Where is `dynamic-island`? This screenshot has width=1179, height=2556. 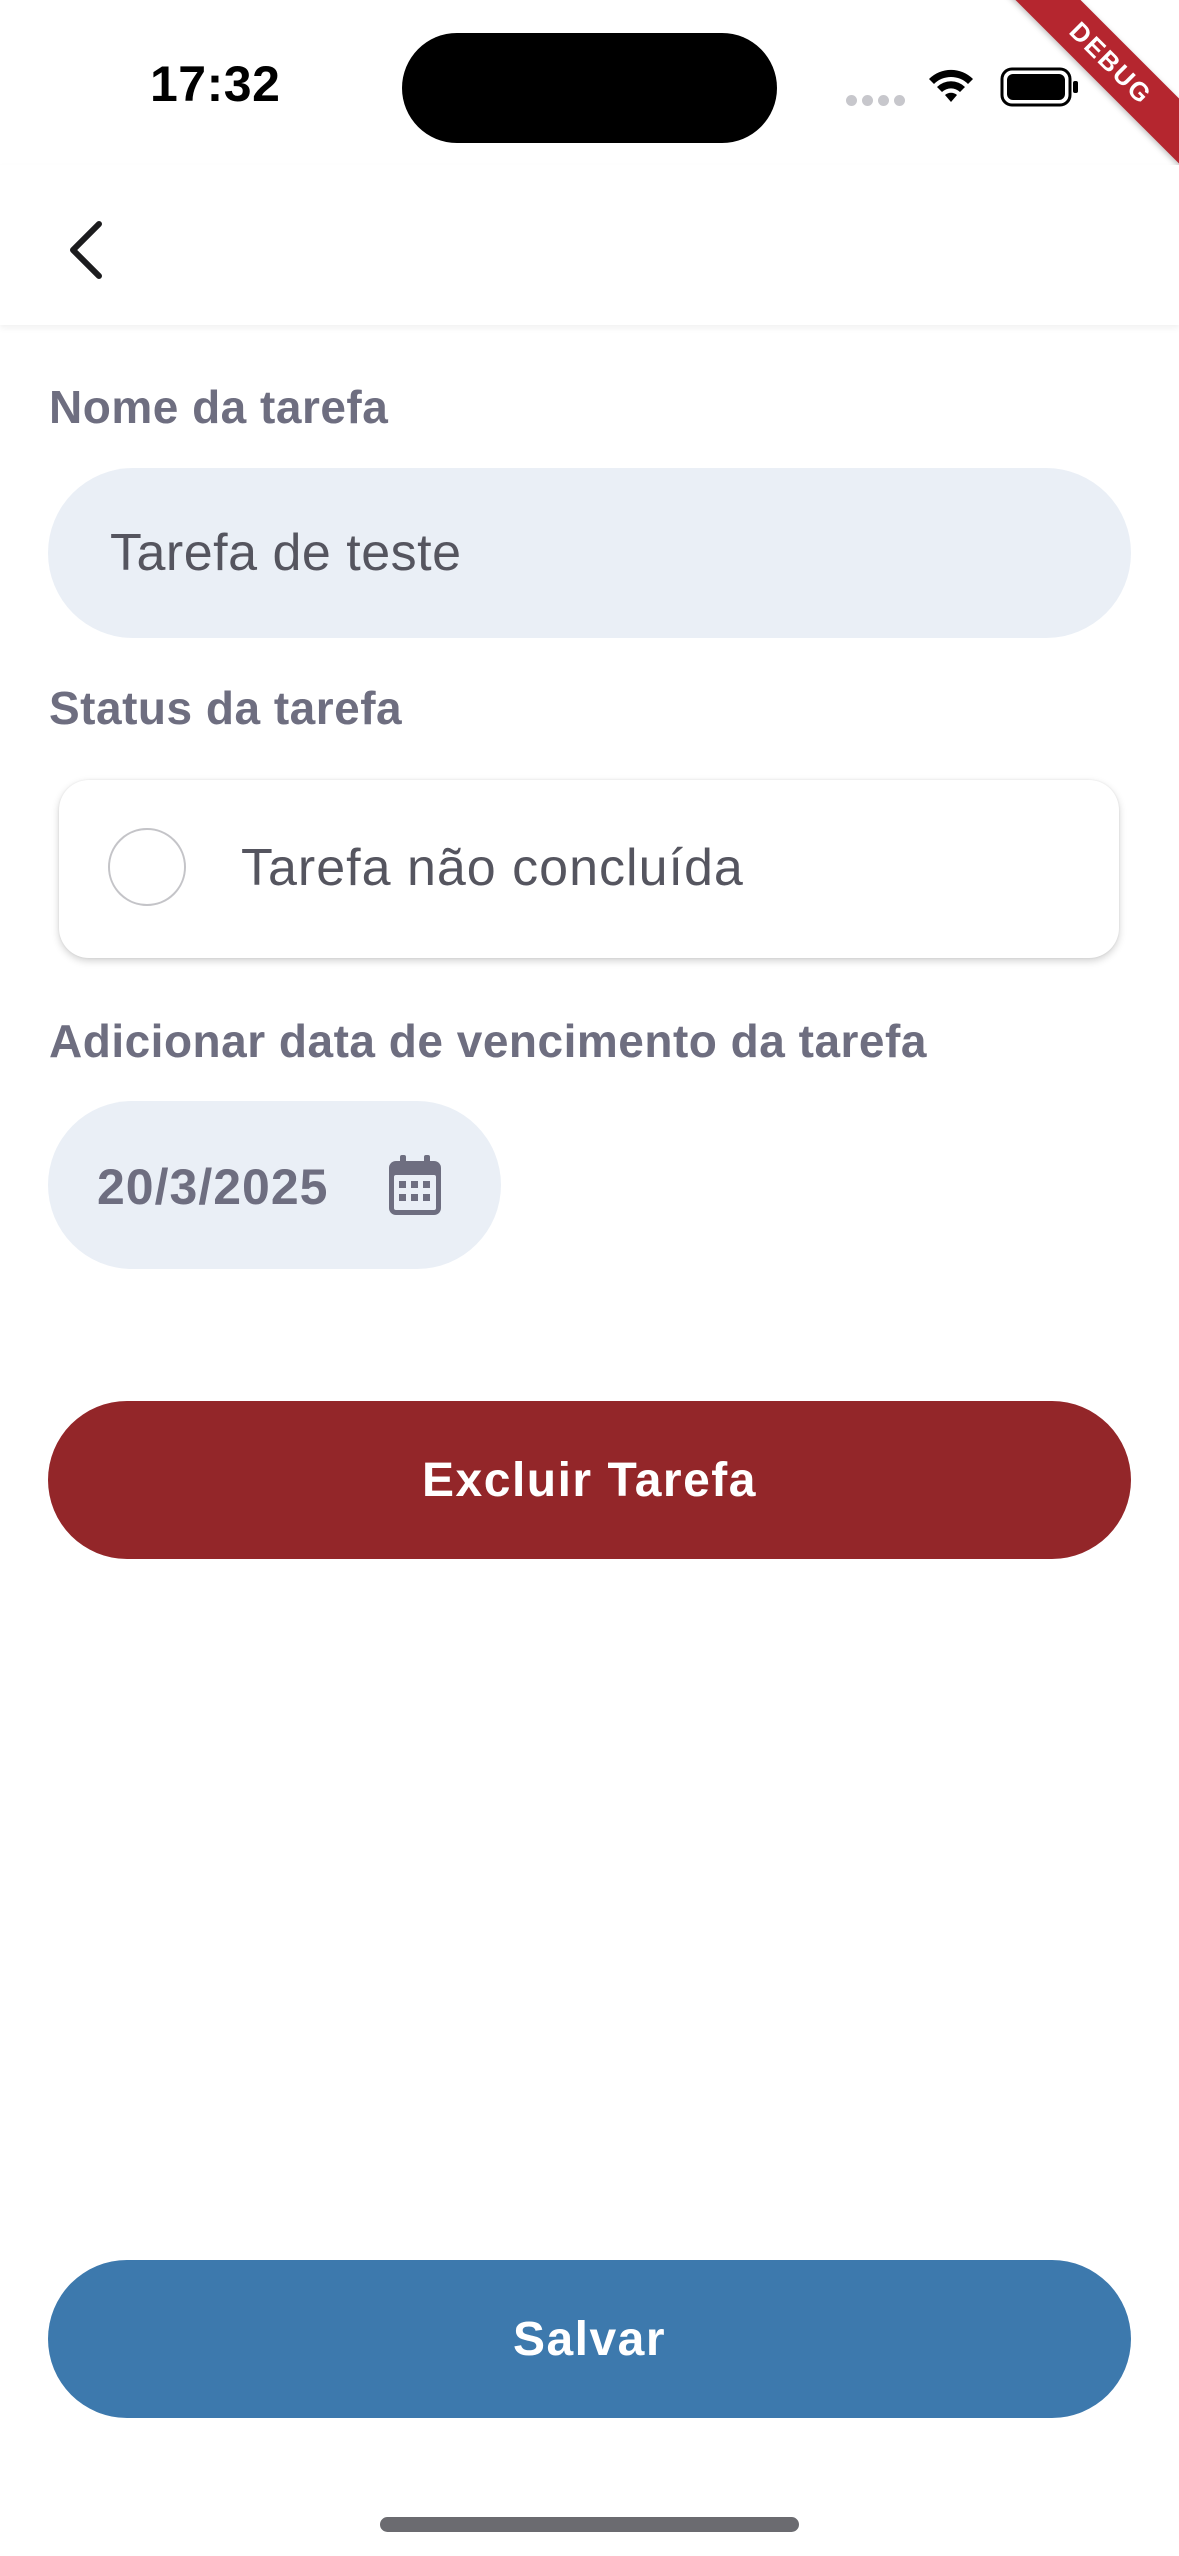
dynamic-island is located at coordinates (589, 88).